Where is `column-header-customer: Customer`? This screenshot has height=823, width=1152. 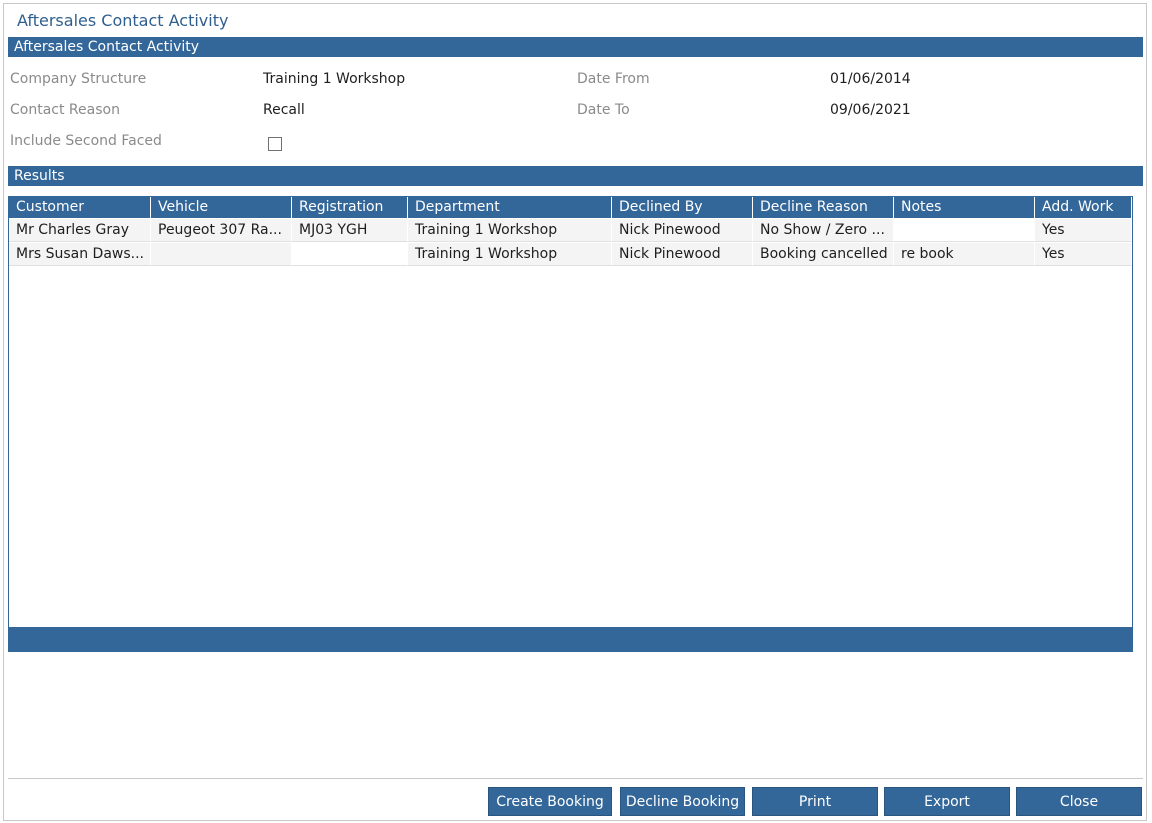 column-header-customer: Customer is located at coordinates (80, 207).